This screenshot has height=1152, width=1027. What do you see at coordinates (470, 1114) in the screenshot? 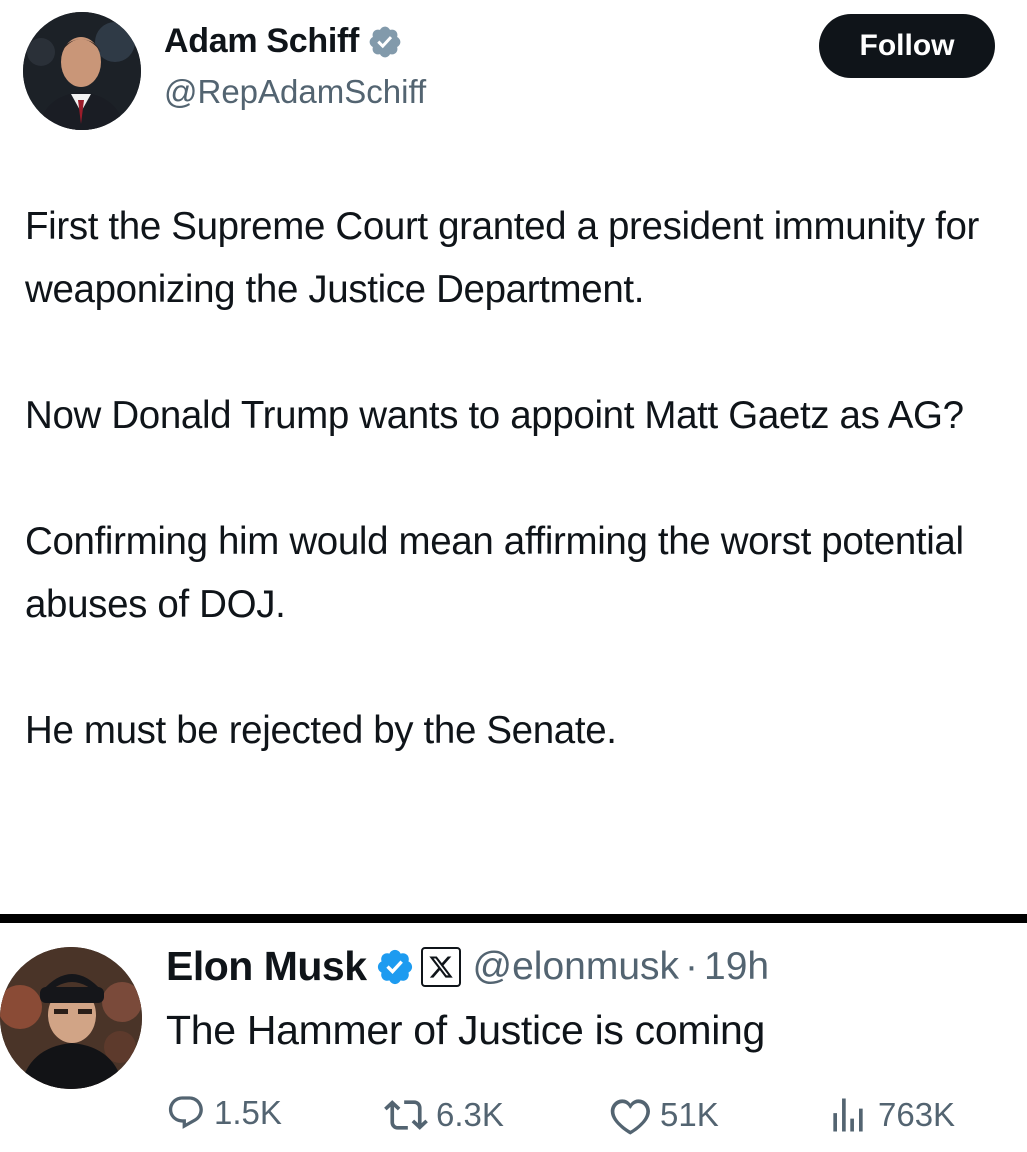
I see `repost-count: 6.3K` at bounding box center [470, 1114].